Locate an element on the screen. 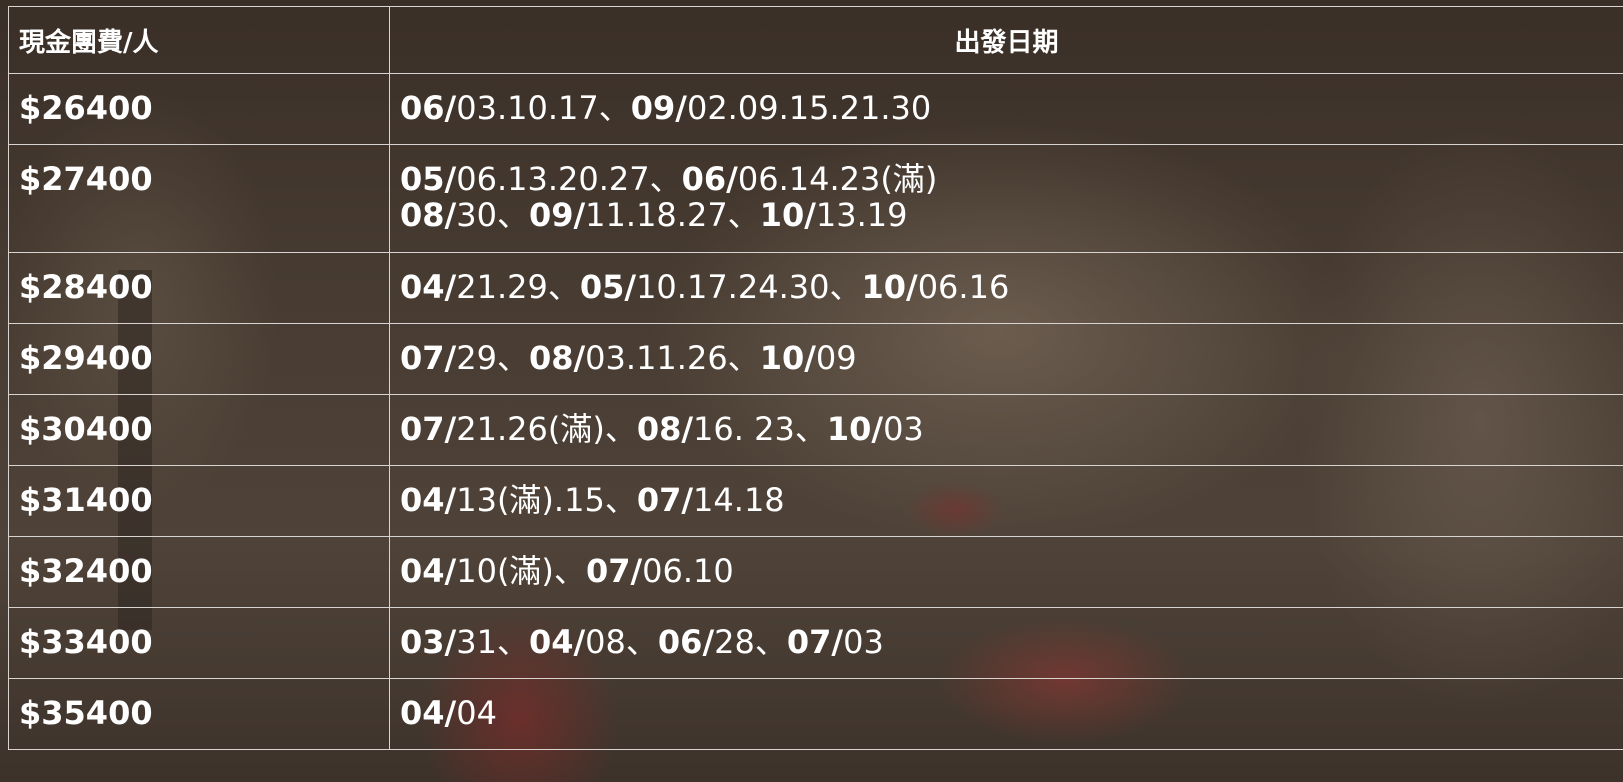  table-row: $28400 04/21.29、05/10.17.24.30、10/06.16 is located at coordinates (815, 288).